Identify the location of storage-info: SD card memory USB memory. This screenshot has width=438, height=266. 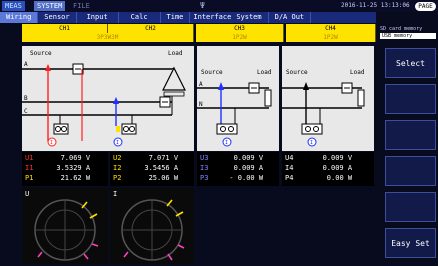
(408, 32).